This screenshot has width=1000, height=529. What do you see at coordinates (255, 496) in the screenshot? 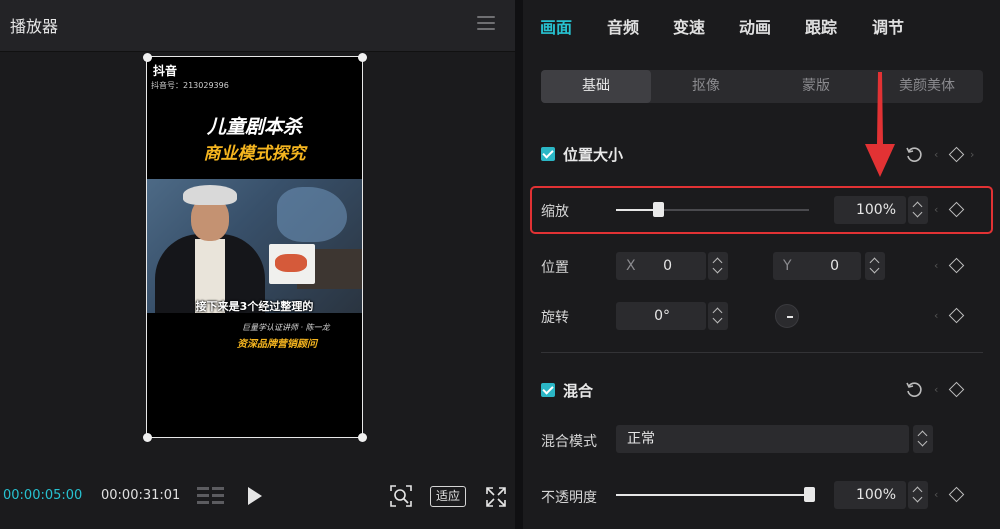
I see `play-icon` at bounding box center [255, 496].